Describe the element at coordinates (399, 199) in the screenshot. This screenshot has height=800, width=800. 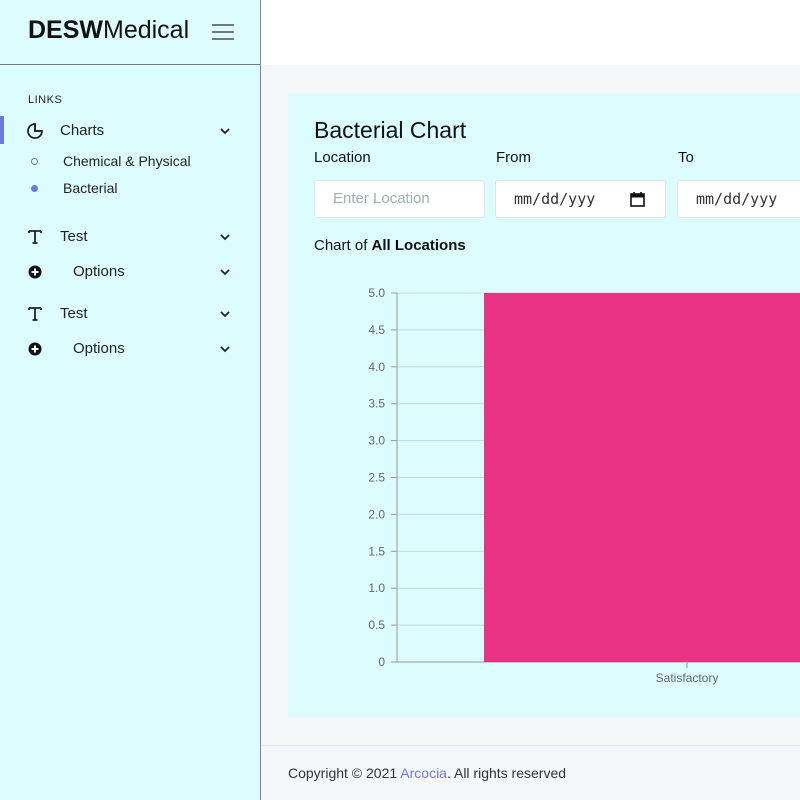
I see `location-input: Enter Location` at that location.